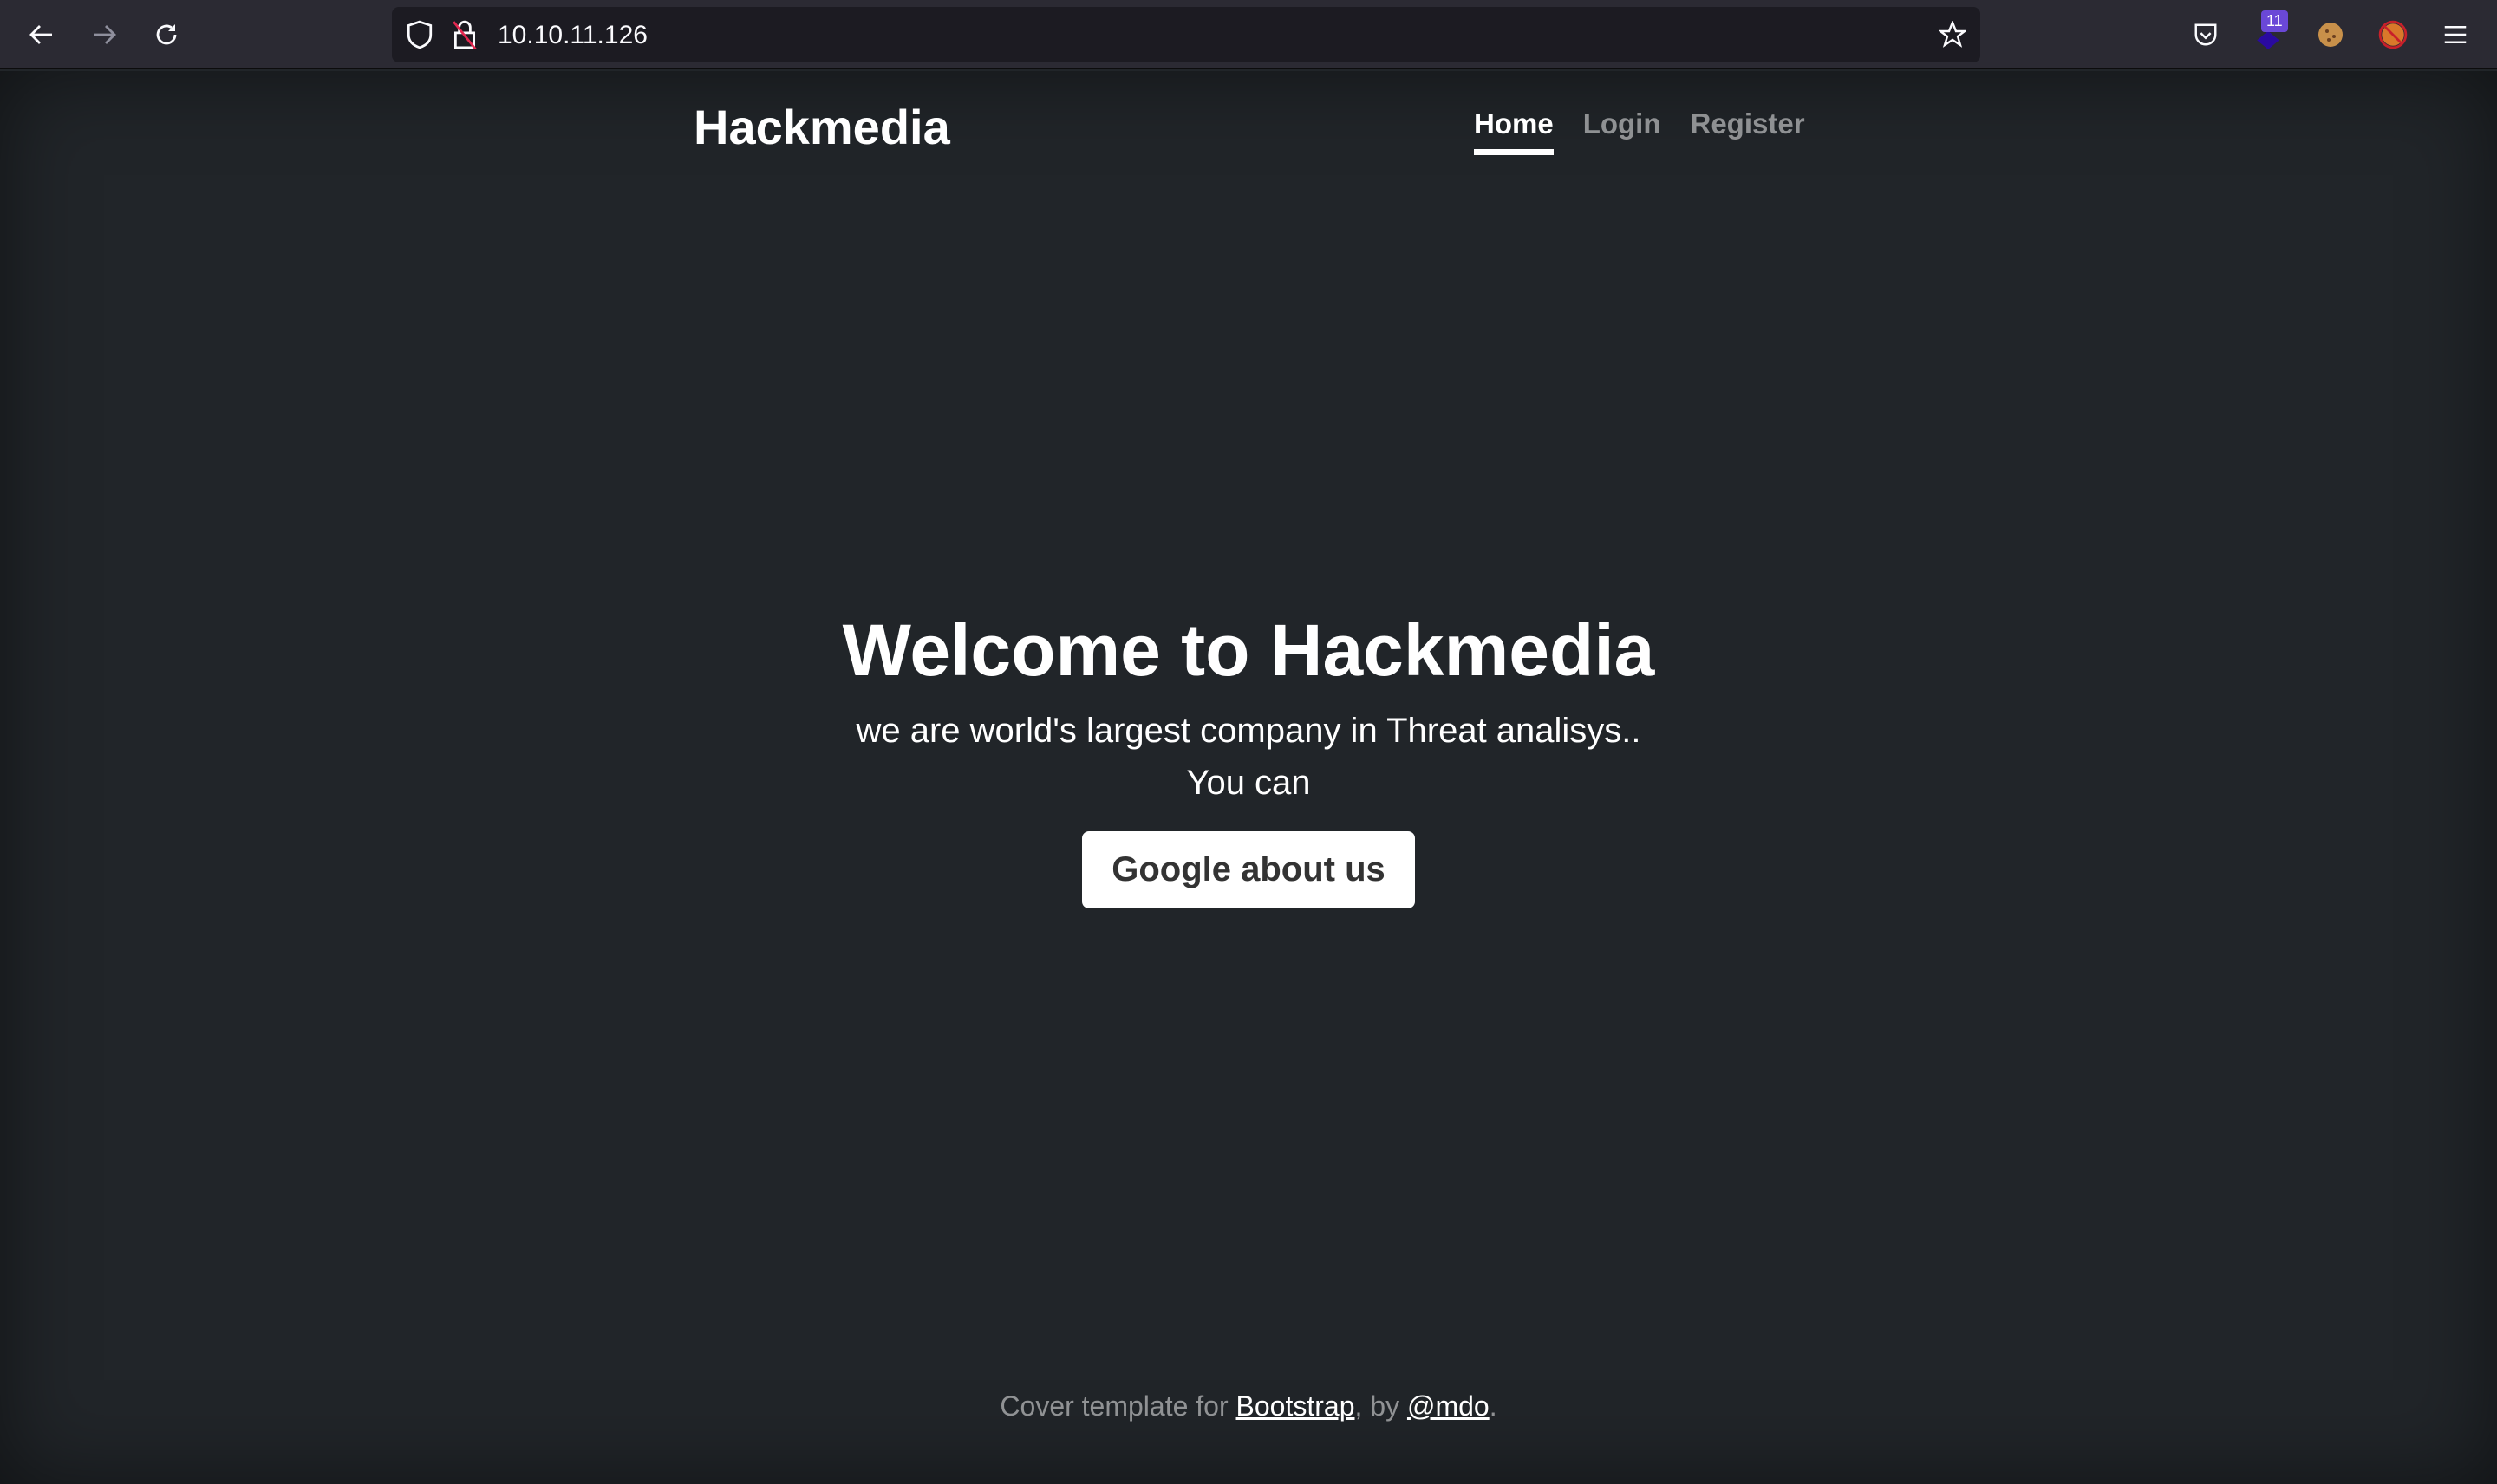  What do you see at coordinates (1248, 869) in the screenshot?
I see `google-about-us-button: Google about us` at bounding box center [1248, 869].